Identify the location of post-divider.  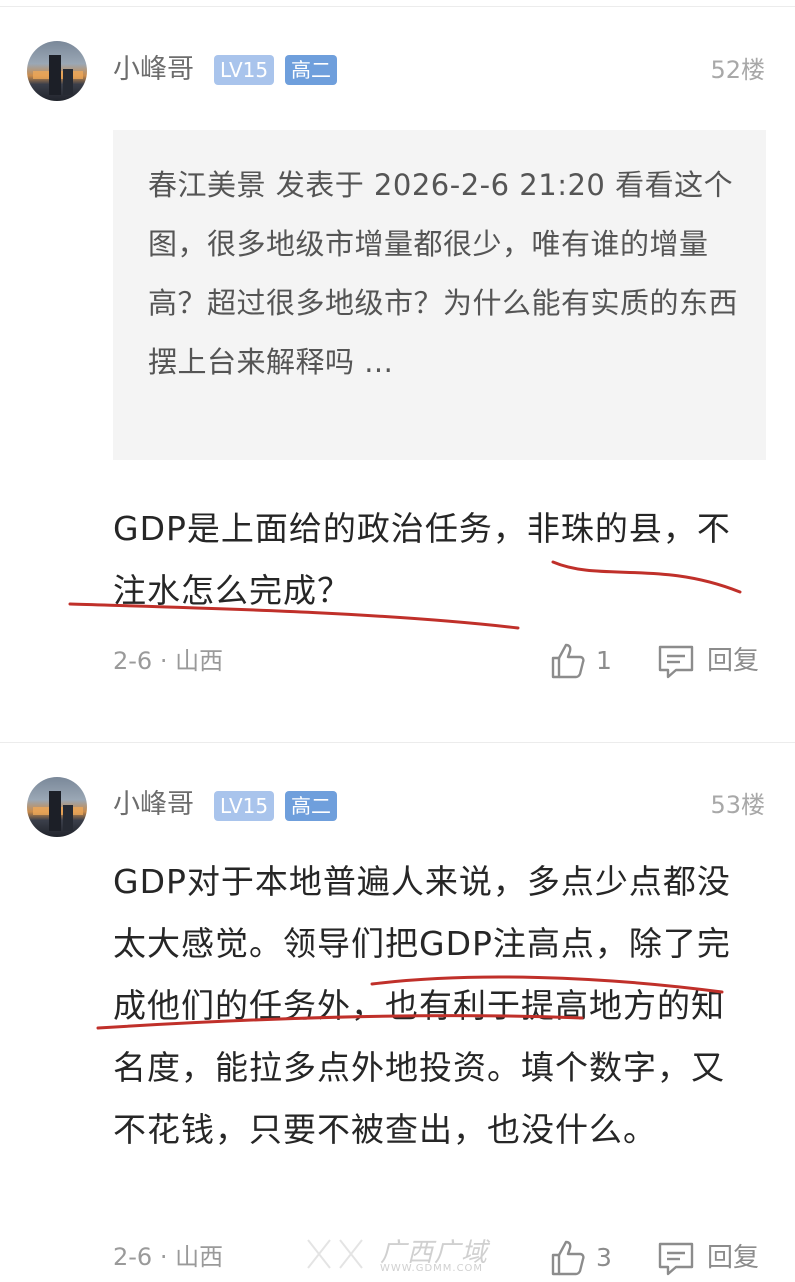
(397, 742).